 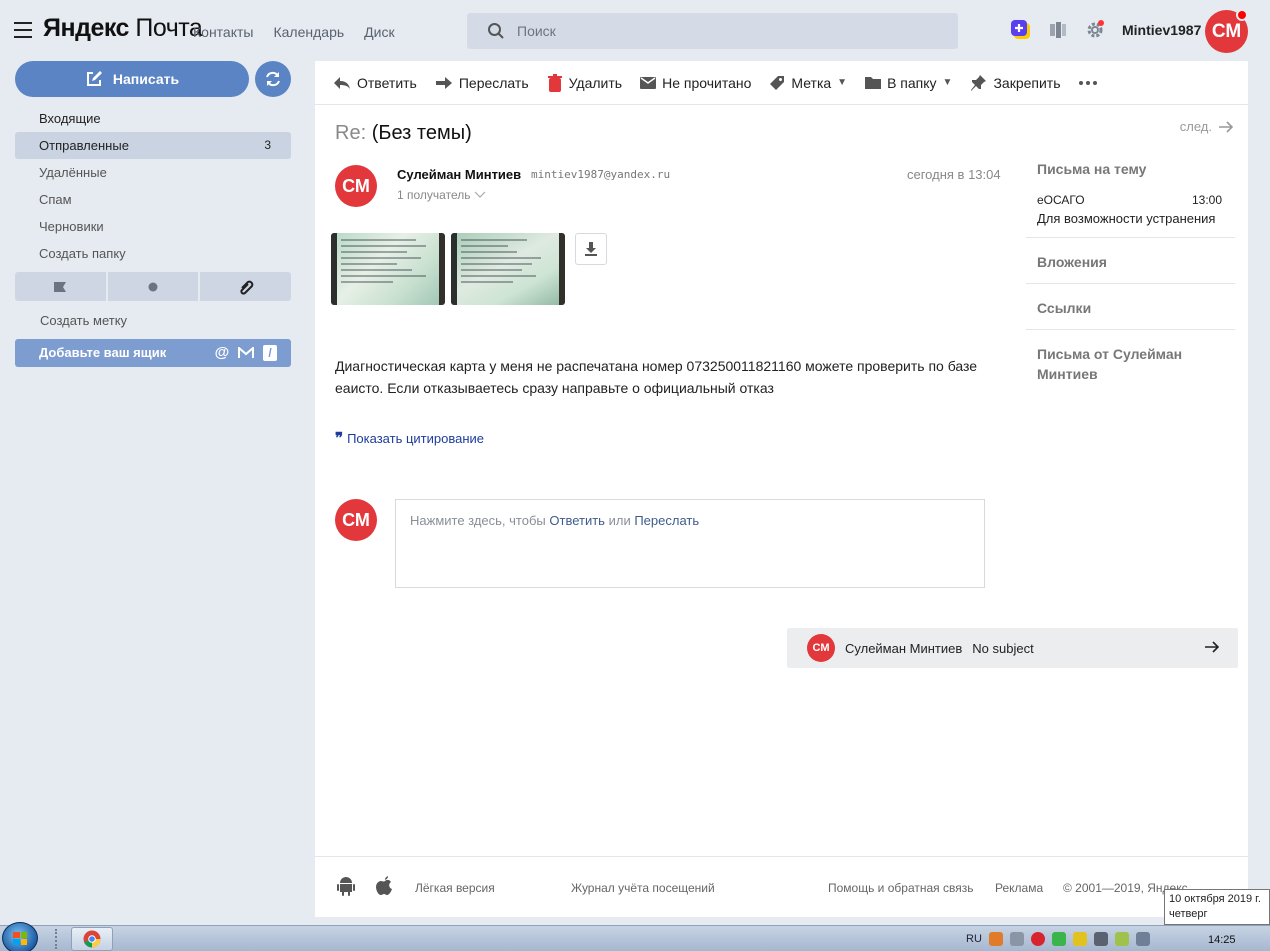 I want to click on refresh-button, so click(x=273, y=79).